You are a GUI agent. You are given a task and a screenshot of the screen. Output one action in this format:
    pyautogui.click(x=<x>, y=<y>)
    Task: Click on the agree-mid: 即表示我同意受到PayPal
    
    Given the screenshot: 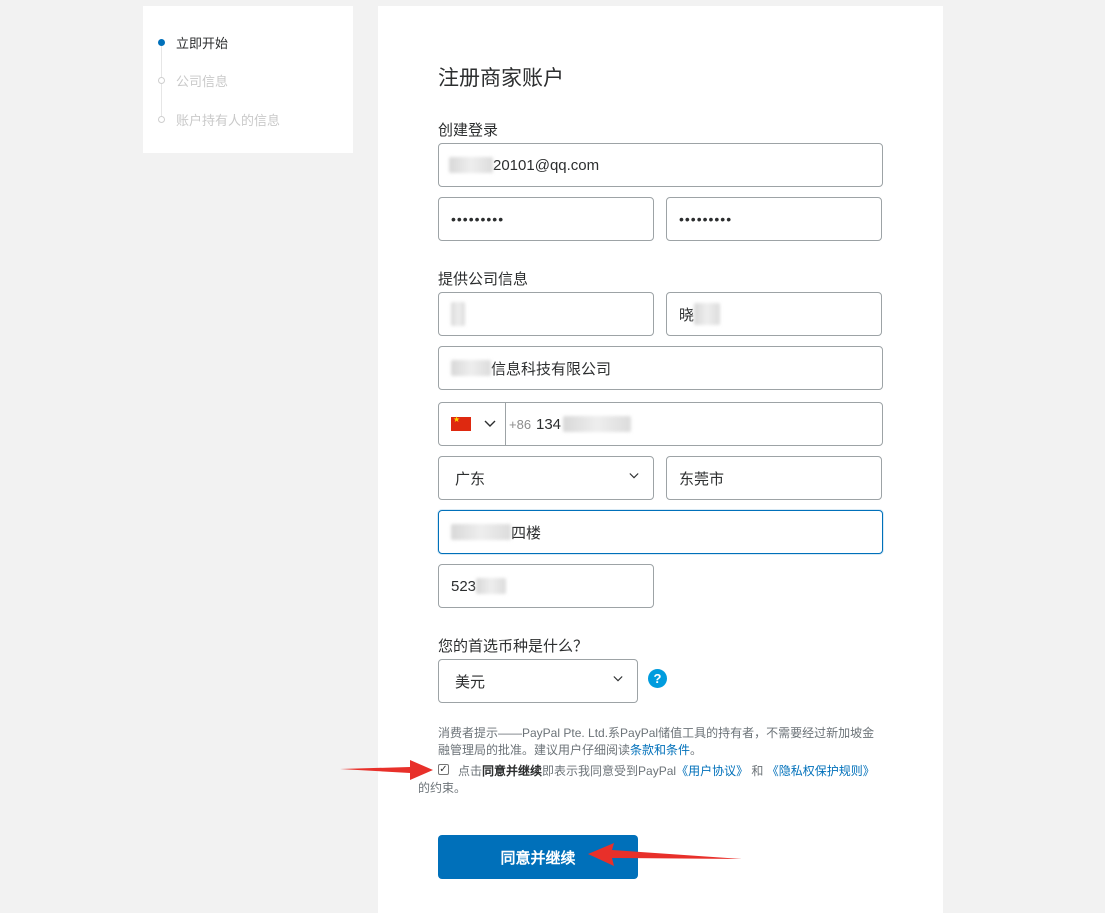 What is the action you would take?
    pyautogui.click(x=609, y=771)
    